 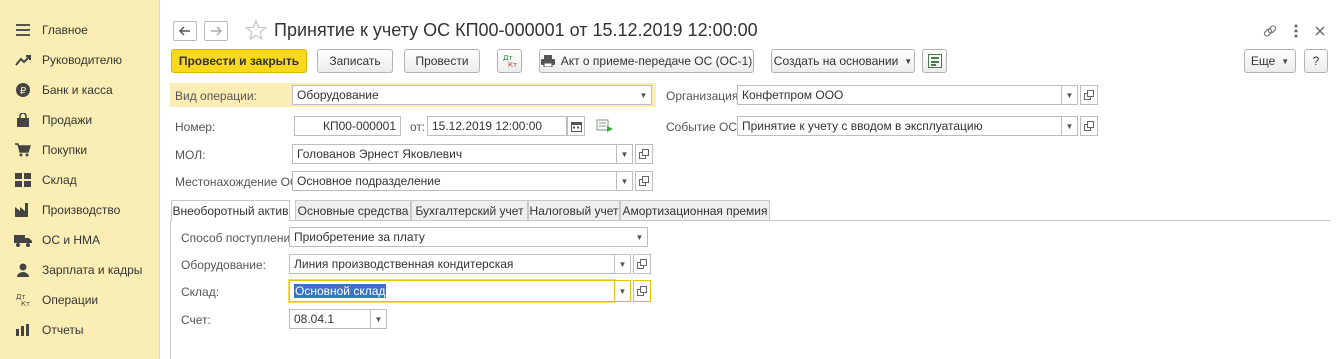 What do you see at coordinates (23, 30) in the screenshot?
I see `menu-icon` at bounding box center [23, 30].